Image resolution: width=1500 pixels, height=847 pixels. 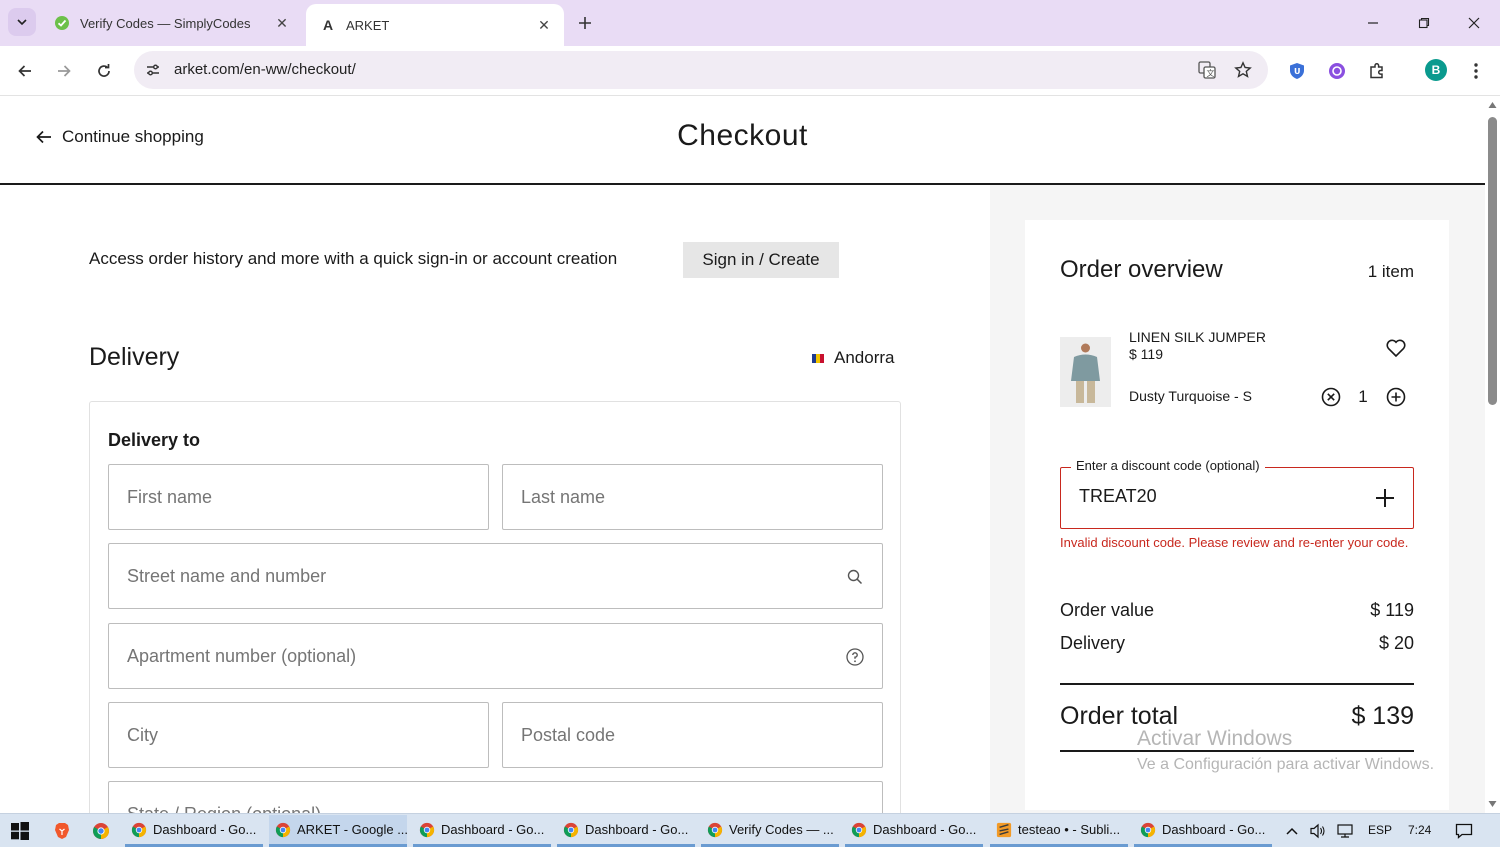 What do you see at coordinates (1492, 105) in the screenshot?
I see `scroll-up-icon` at bounding box center [1492, 105].